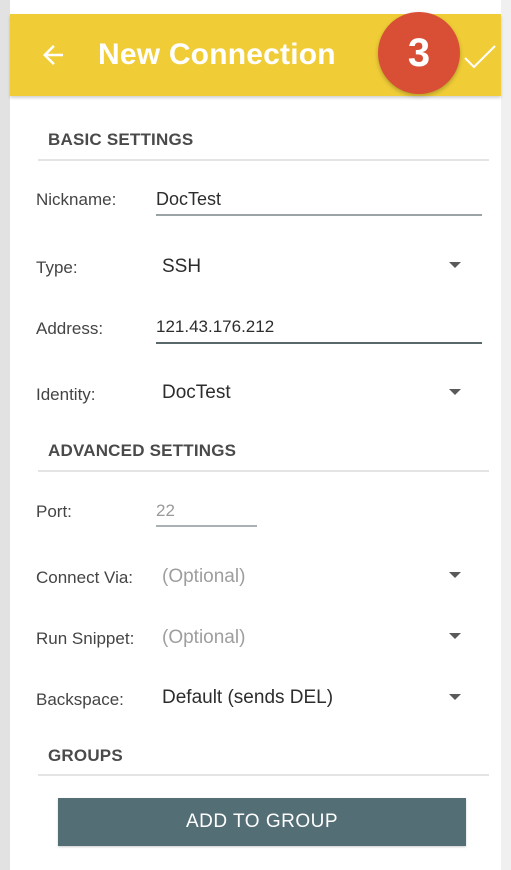 The height and width of the screenshot is (870, 511). What do you see at coordinates (54, 511) in the screenshot?
I see `port-label: Port:` at bounding box center [54, 511].